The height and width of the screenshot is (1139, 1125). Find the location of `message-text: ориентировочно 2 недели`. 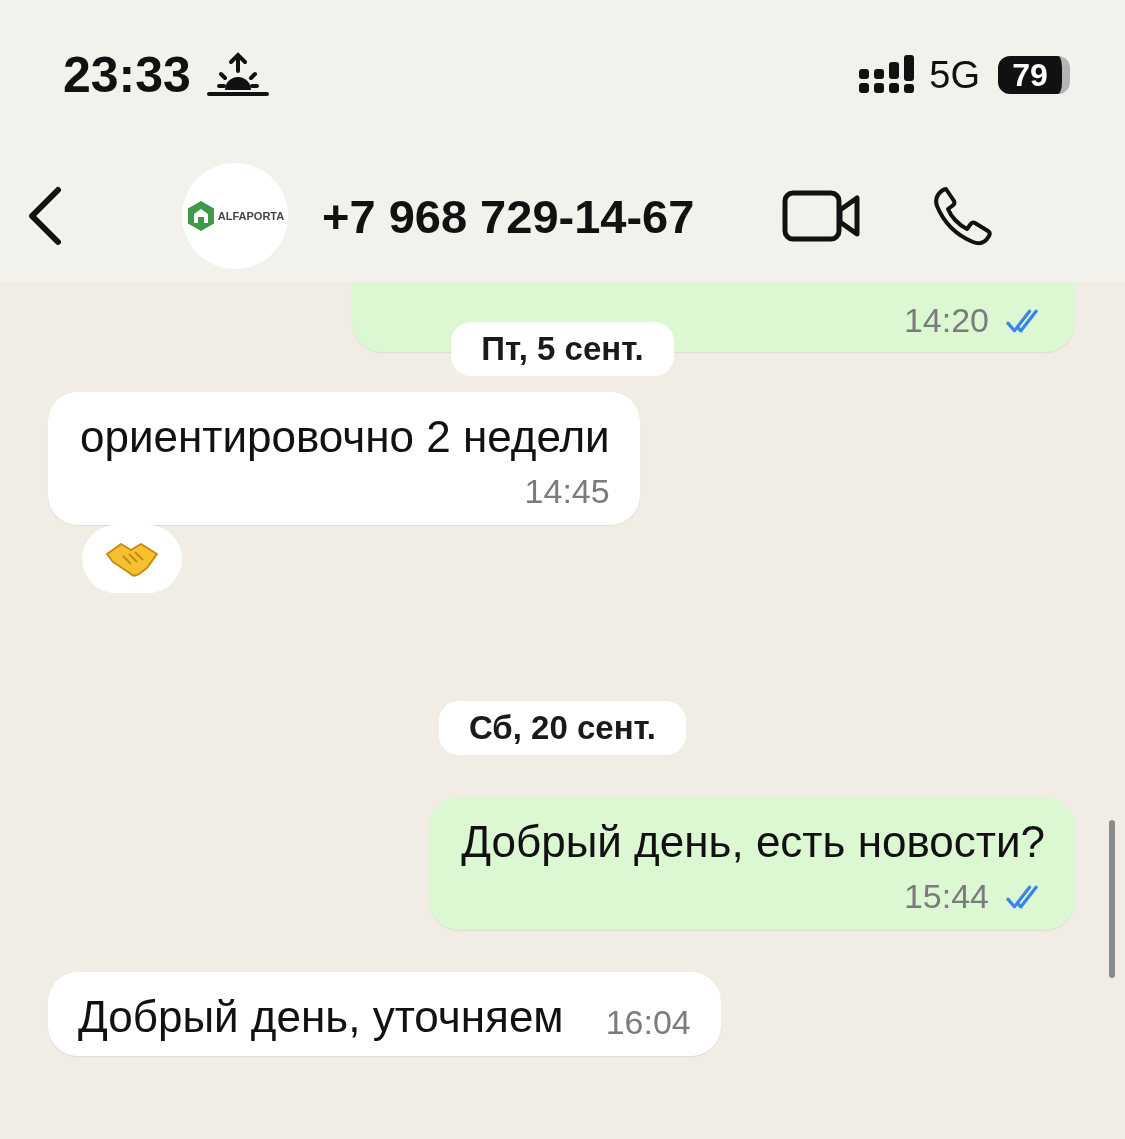

message-text: ориентировочно 2 недели is located at coordinates (345, 437).